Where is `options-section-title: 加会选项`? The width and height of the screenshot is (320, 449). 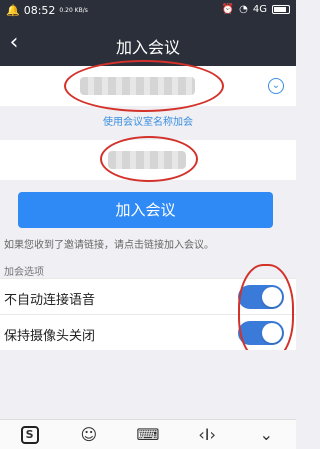 options-section-title: 加会选项 is located at coordinates (24, 272).